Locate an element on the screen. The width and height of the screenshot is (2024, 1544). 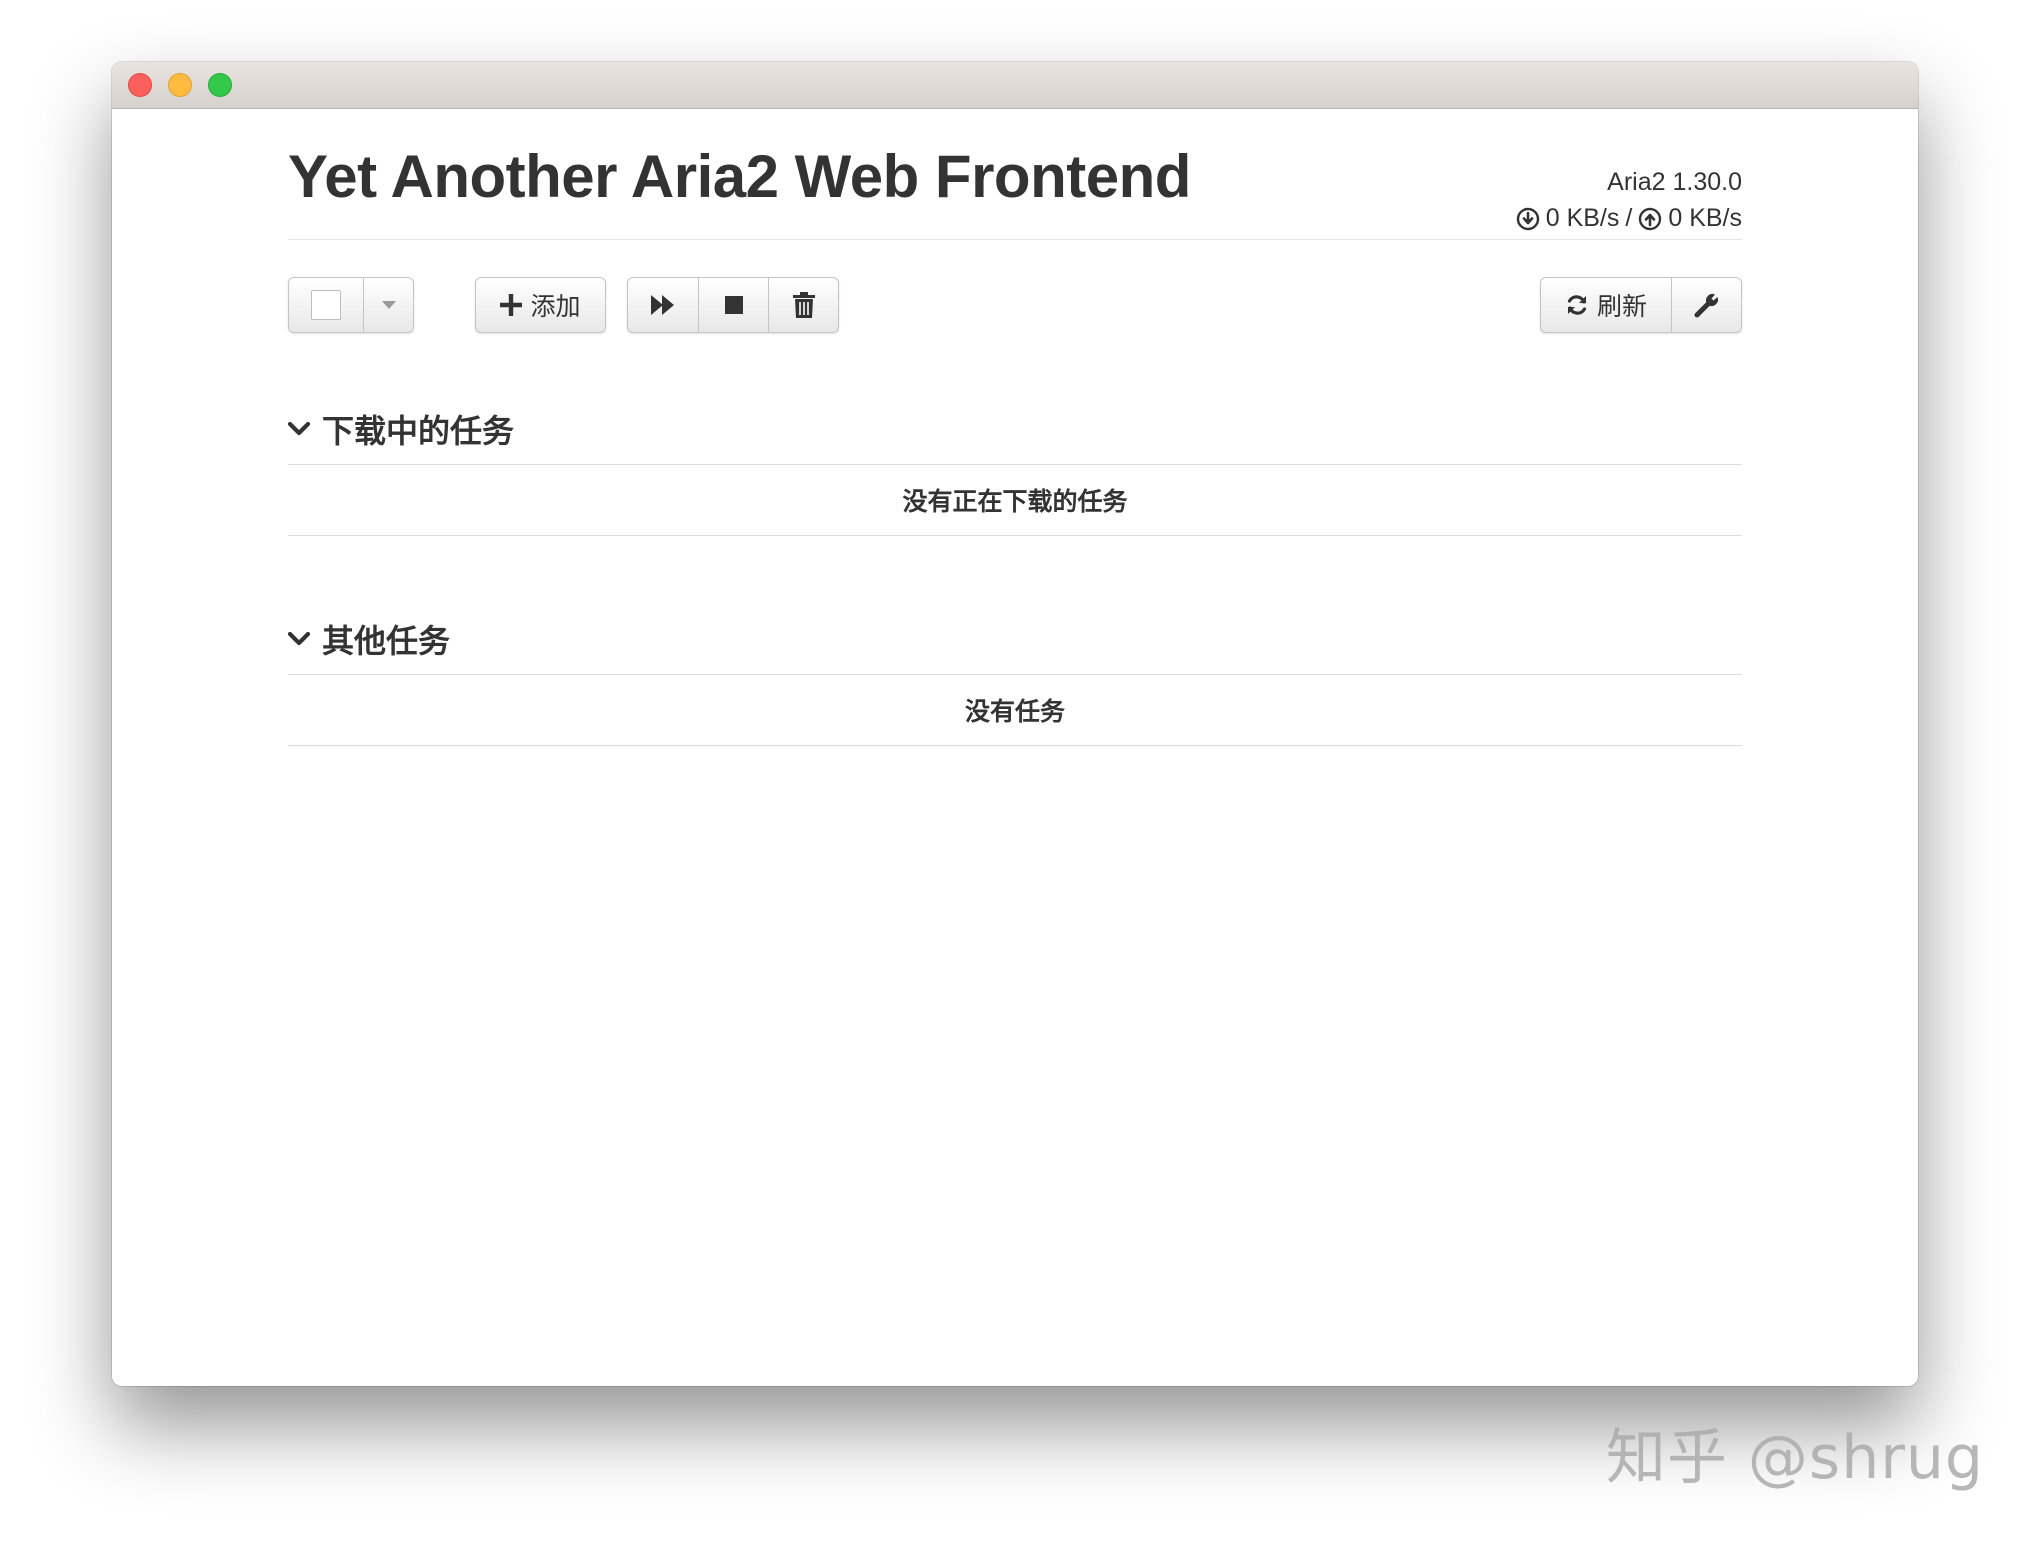
select-button-group is located at coordinates (351, 305).